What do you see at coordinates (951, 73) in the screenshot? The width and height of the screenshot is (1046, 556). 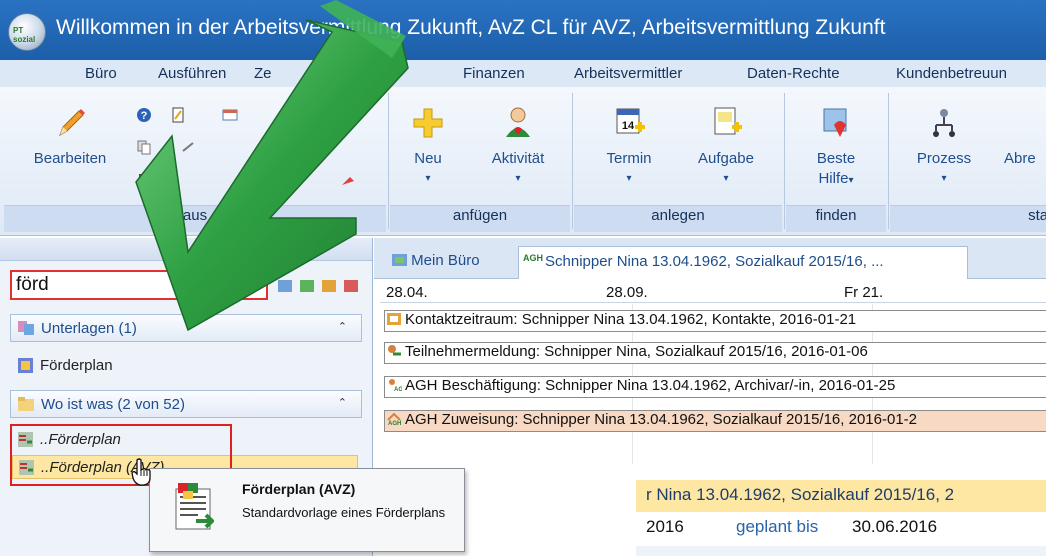 I see `menu-kundenbetreuung: Kundenbetreuun` at bounding box center [951, 73].